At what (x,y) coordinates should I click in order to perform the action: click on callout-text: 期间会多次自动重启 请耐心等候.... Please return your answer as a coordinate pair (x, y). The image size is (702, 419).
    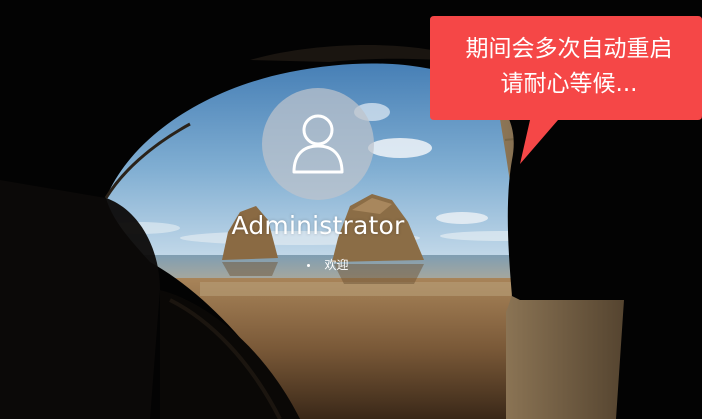
    Looking at the image, I should click on (569, 67).